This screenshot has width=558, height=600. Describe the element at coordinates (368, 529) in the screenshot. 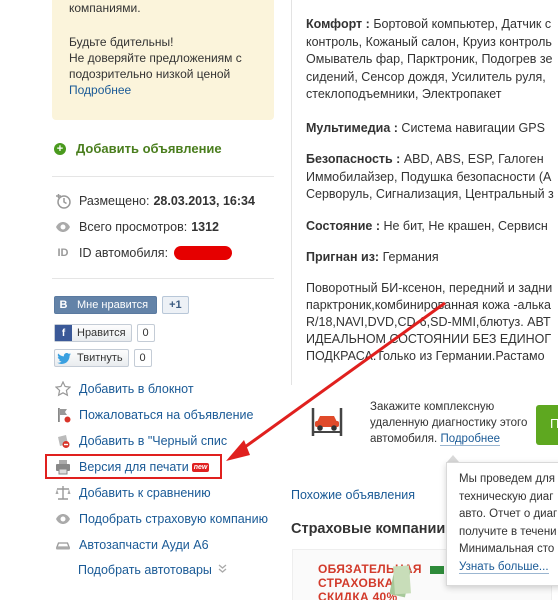

I see `insurance-title: Страховые компании` at that location.